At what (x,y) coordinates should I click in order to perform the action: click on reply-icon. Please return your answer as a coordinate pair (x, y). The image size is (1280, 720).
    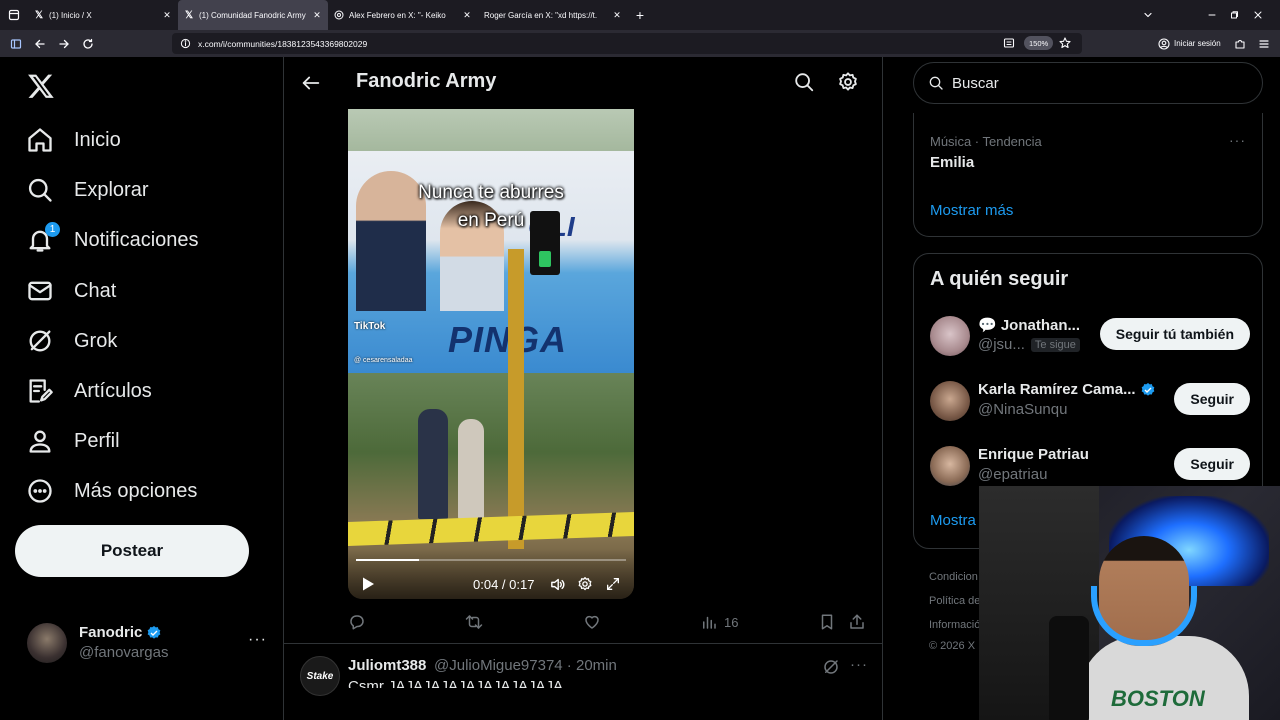
    Looking at the image, I should click on (357, 622).